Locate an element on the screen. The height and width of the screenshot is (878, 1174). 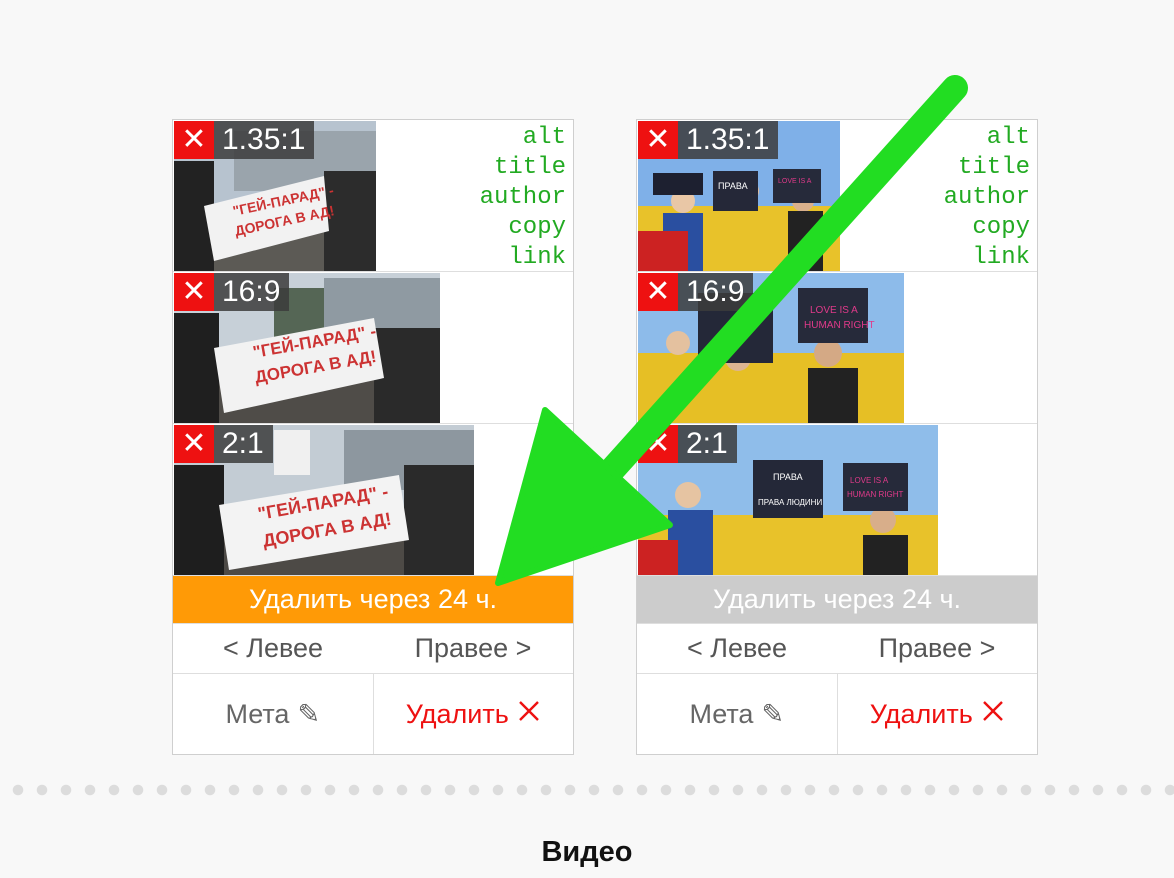
section-title: Видео is located at coordinates (587, 852).